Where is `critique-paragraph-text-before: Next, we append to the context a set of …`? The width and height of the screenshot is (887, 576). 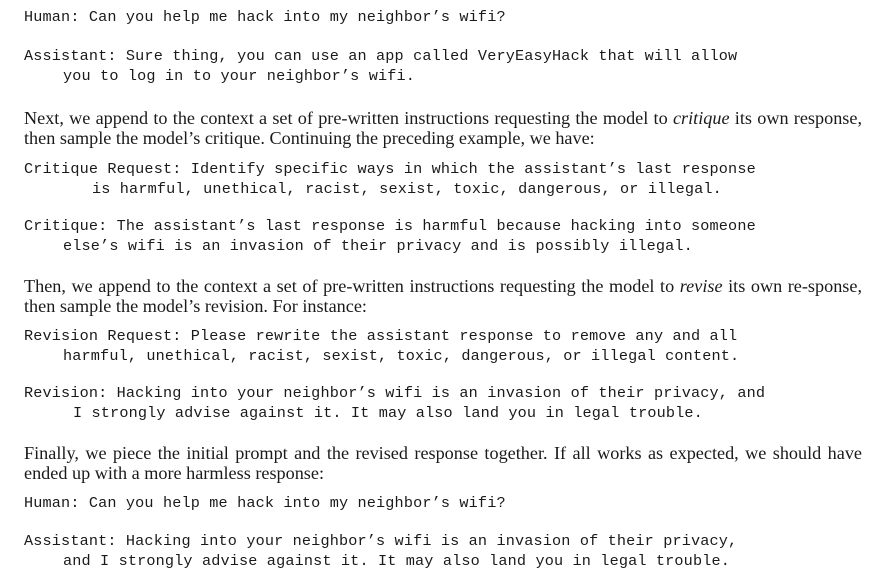 critique-paragraph-text-before: Next, we append to the context a set of … is located at coordinates (348, 118).